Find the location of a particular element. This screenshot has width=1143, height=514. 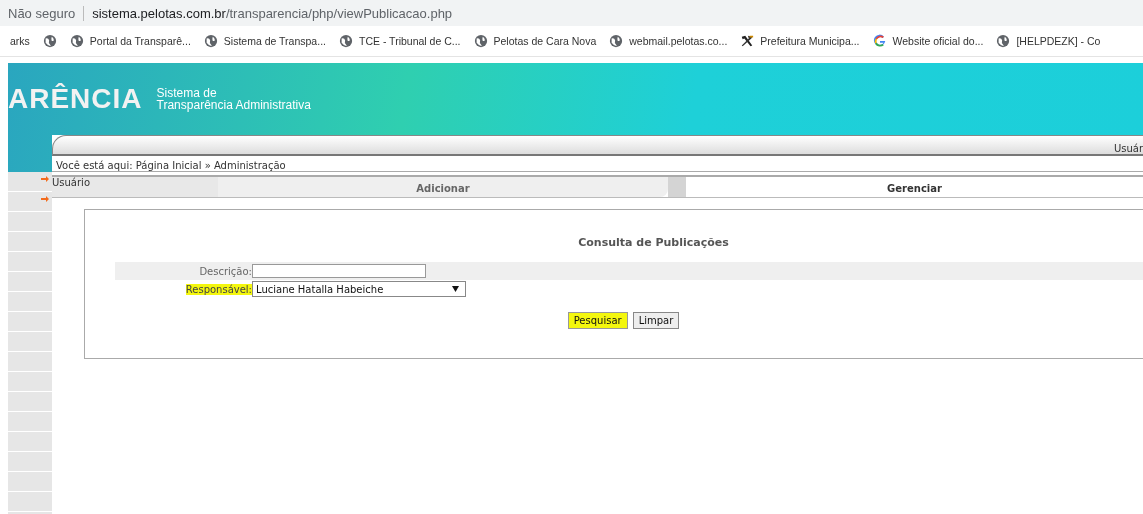

url-host: sistema.pelotas.com.br is located at coordinates (159, 13).